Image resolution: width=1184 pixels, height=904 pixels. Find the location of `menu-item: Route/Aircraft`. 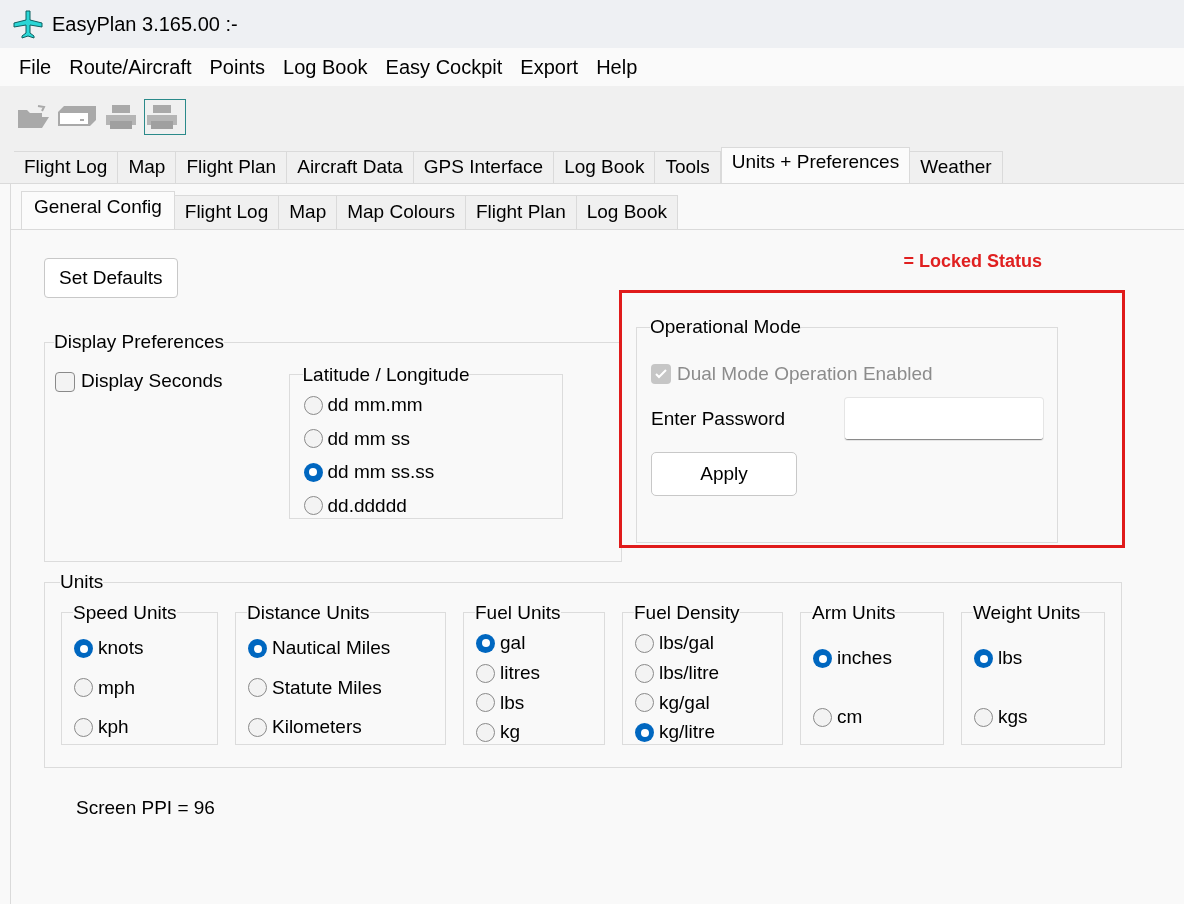

menu-item: Route/Aircraft is located at coordinates (130, 67).